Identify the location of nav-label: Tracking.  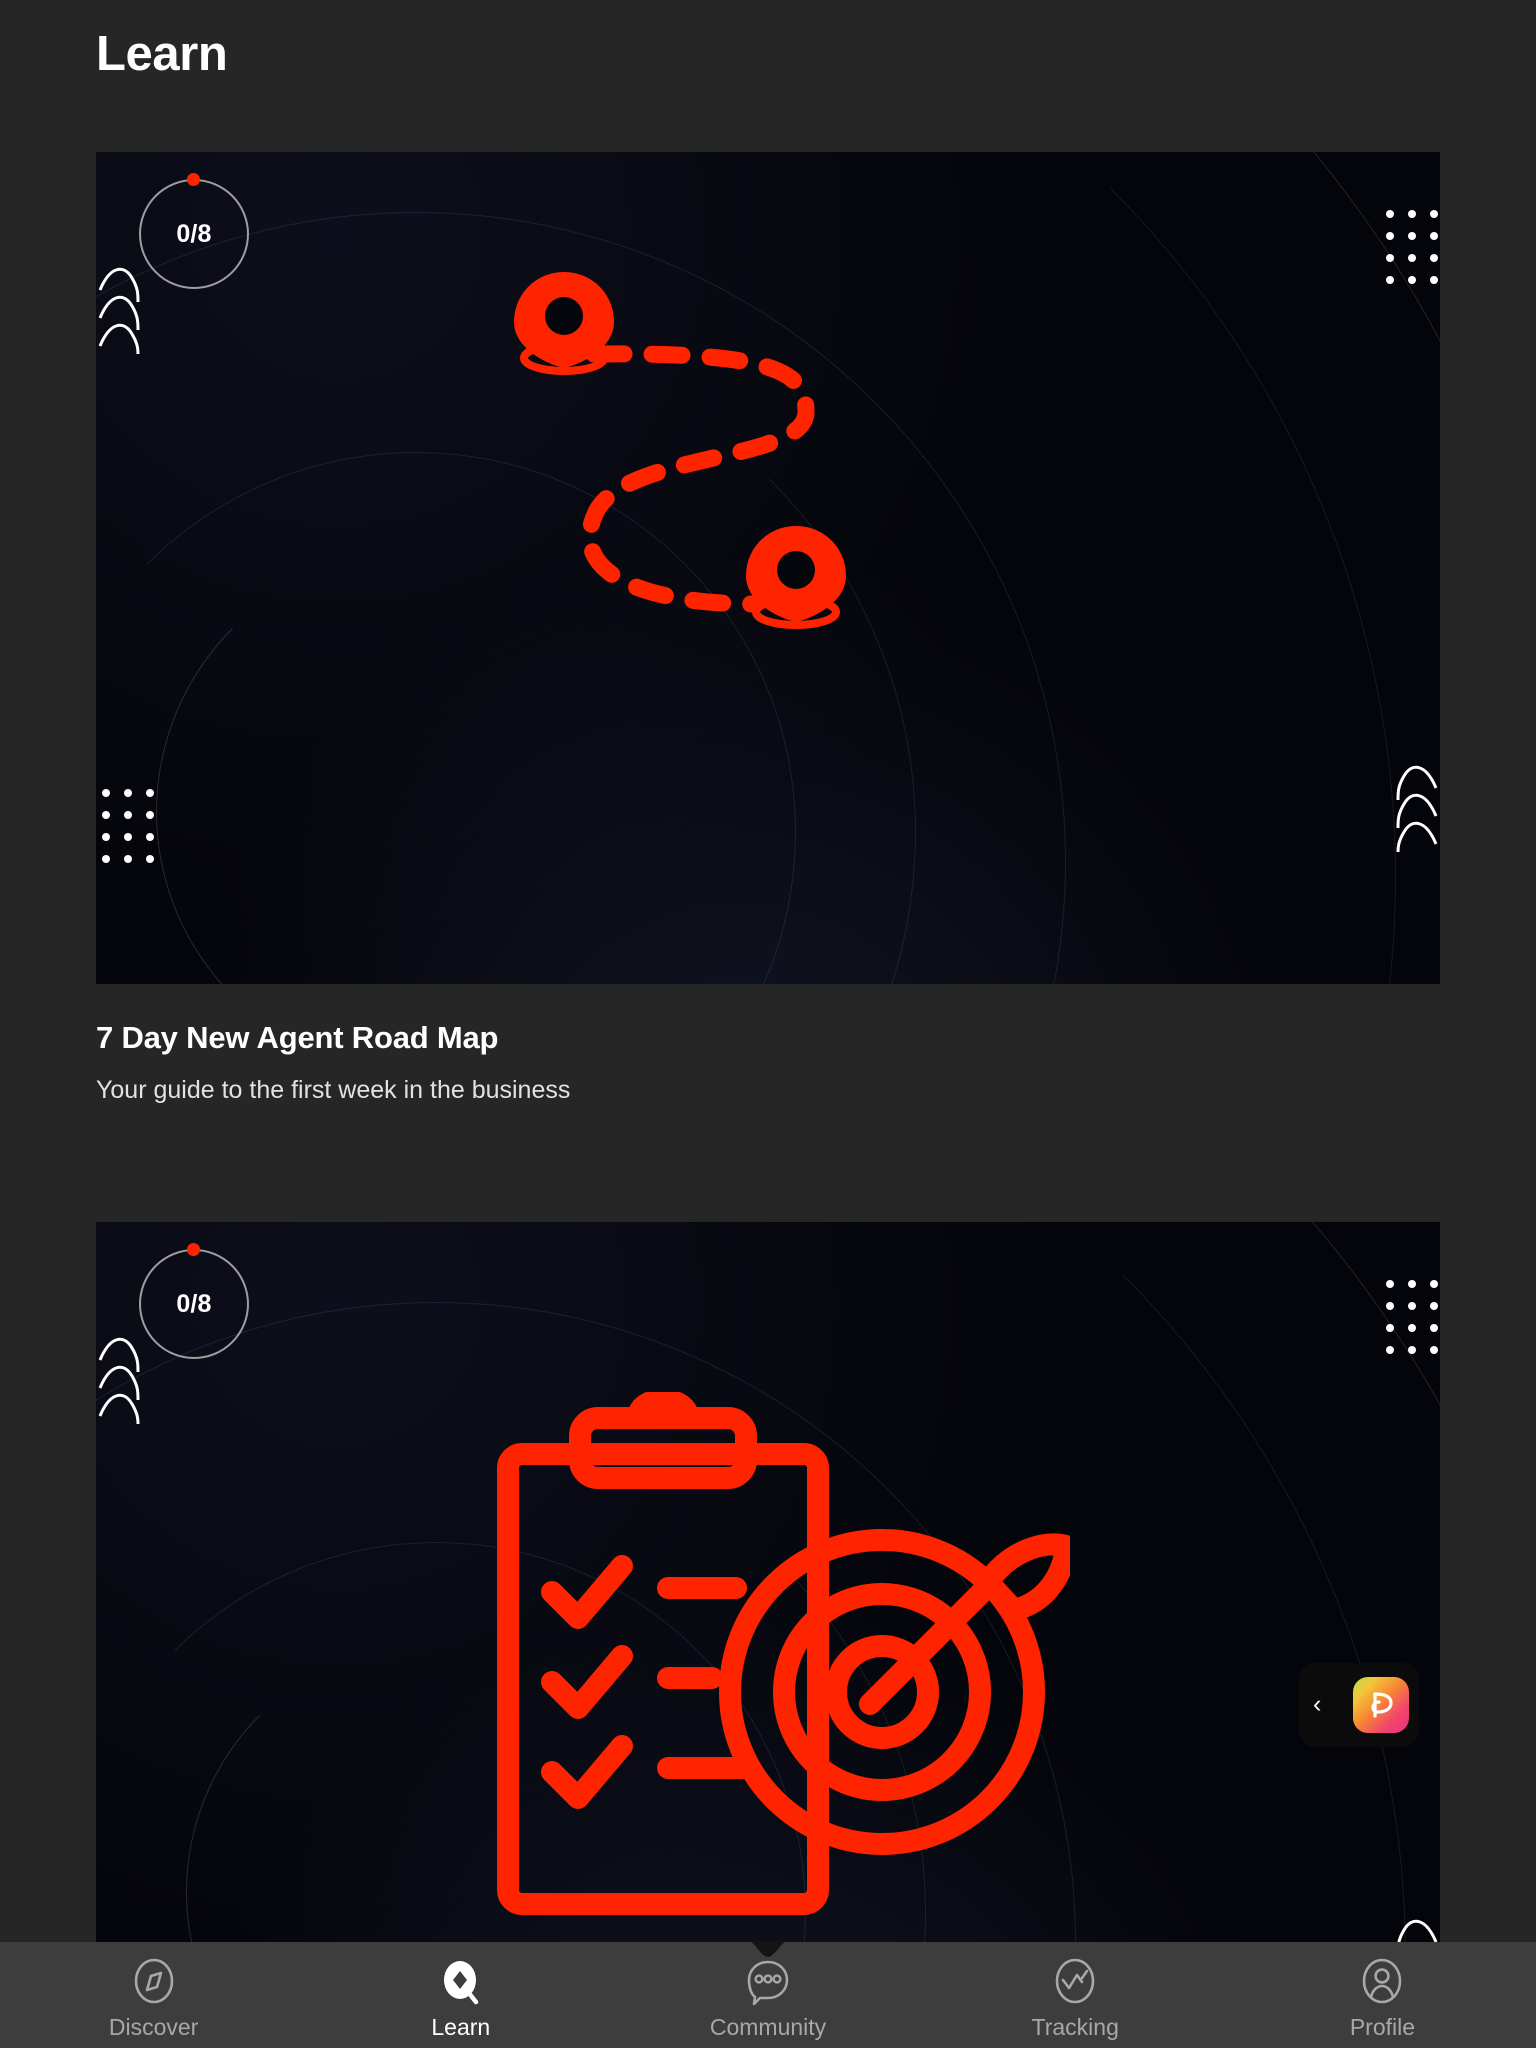
(1075, 2027).